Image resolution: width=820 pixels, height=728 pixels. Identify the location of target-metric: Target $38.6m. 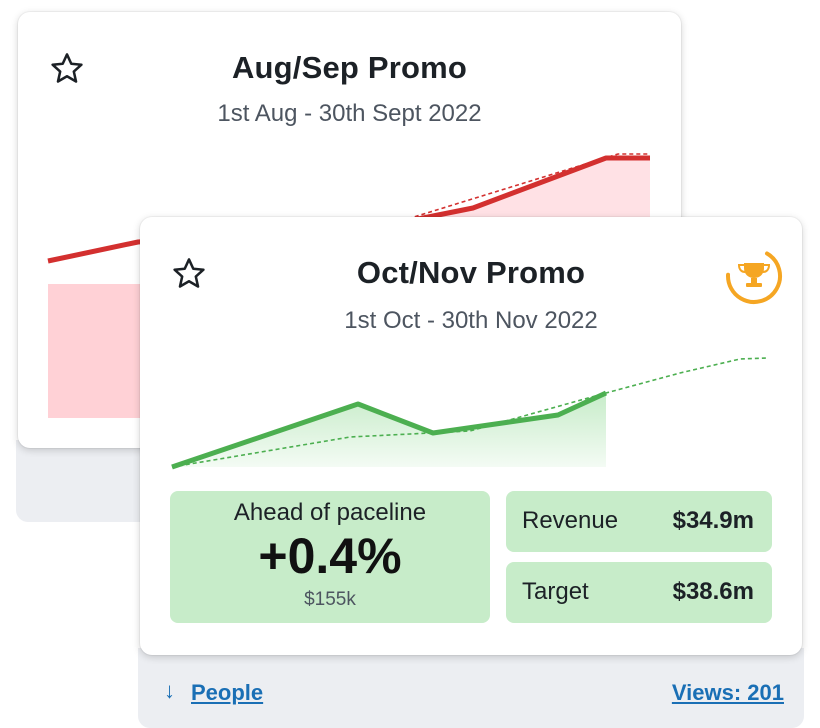
(639, 592).